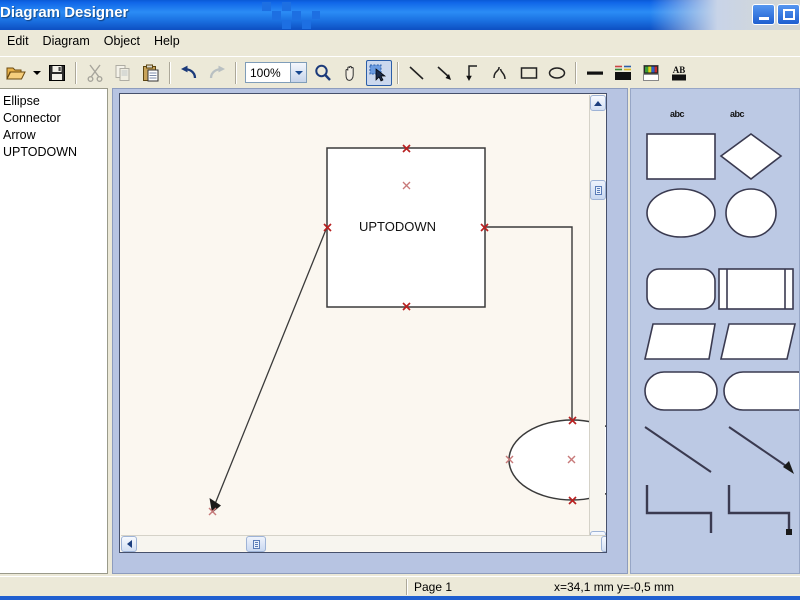 This screenshot has height=600, width=800. I want to click on maximize-button, so click(788, 14).